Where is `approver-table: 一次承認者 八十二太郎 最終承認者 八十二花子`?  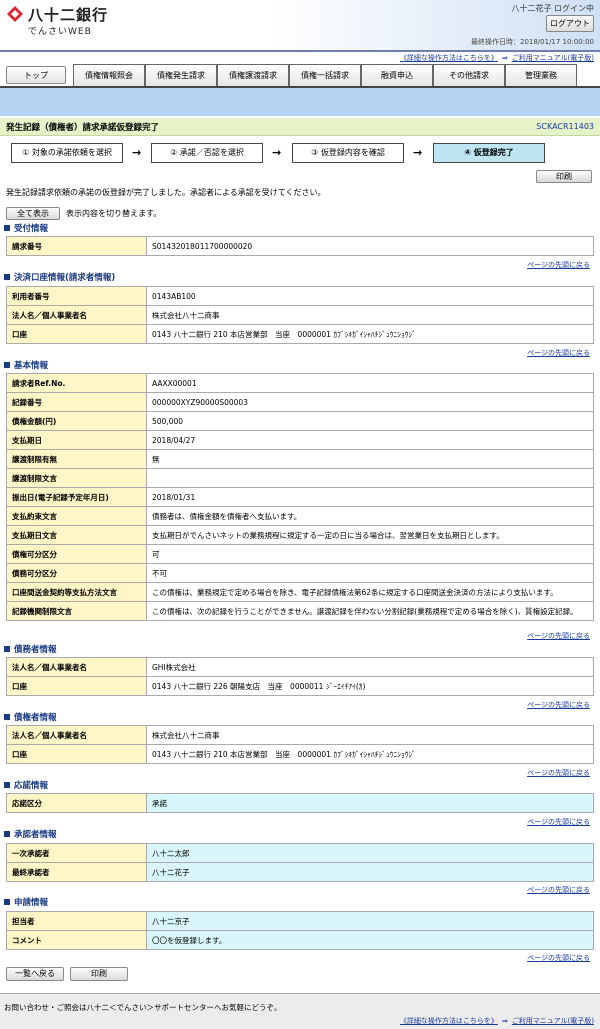
approver-table: 一次承認者 八十二太郎 最終承認者 八十二花子 is located at coordinates (300, 862).